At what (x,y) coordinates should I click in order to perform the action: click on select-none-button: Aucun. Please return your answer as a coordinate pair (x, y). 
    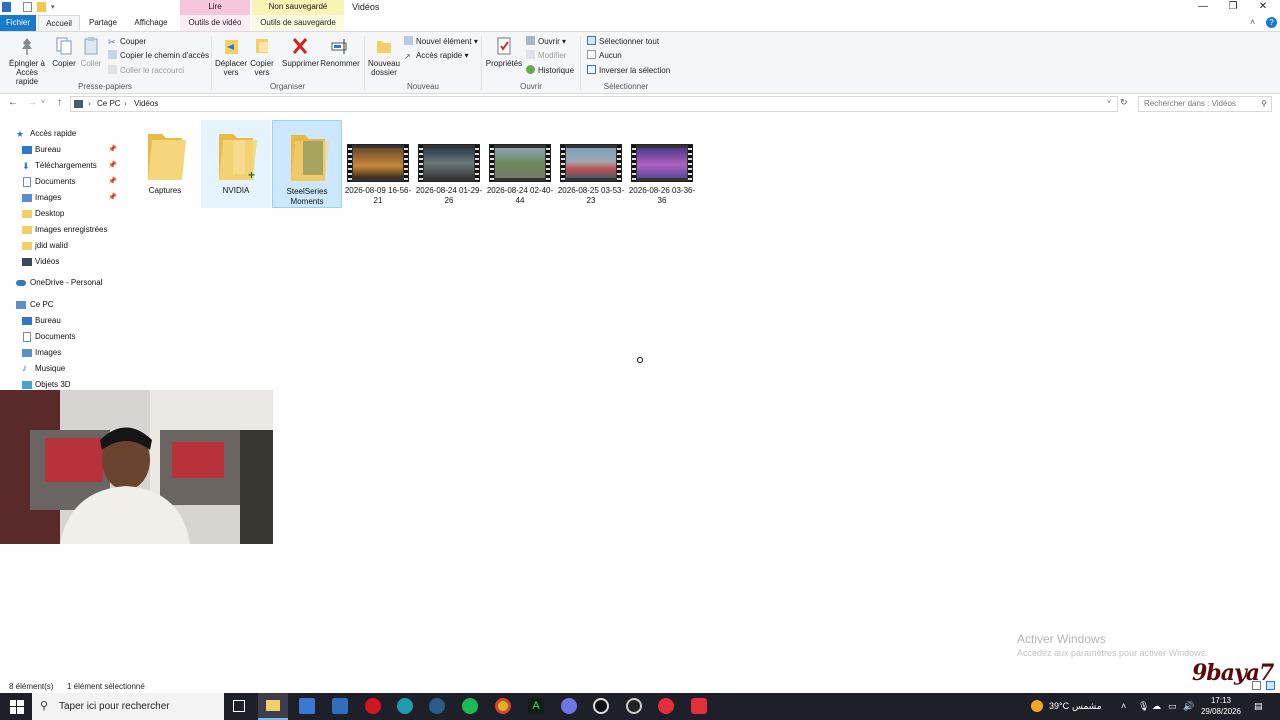
    Looking at the image, I should click on (604, 56).